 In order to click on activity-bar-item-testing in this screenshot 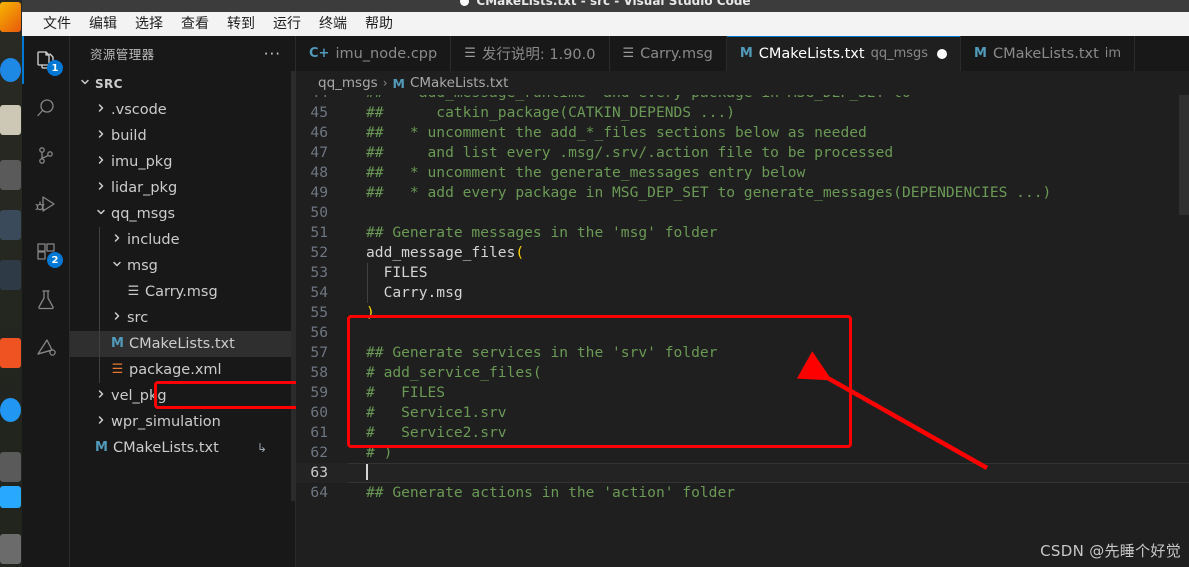, I will do `click(46, 300)`.